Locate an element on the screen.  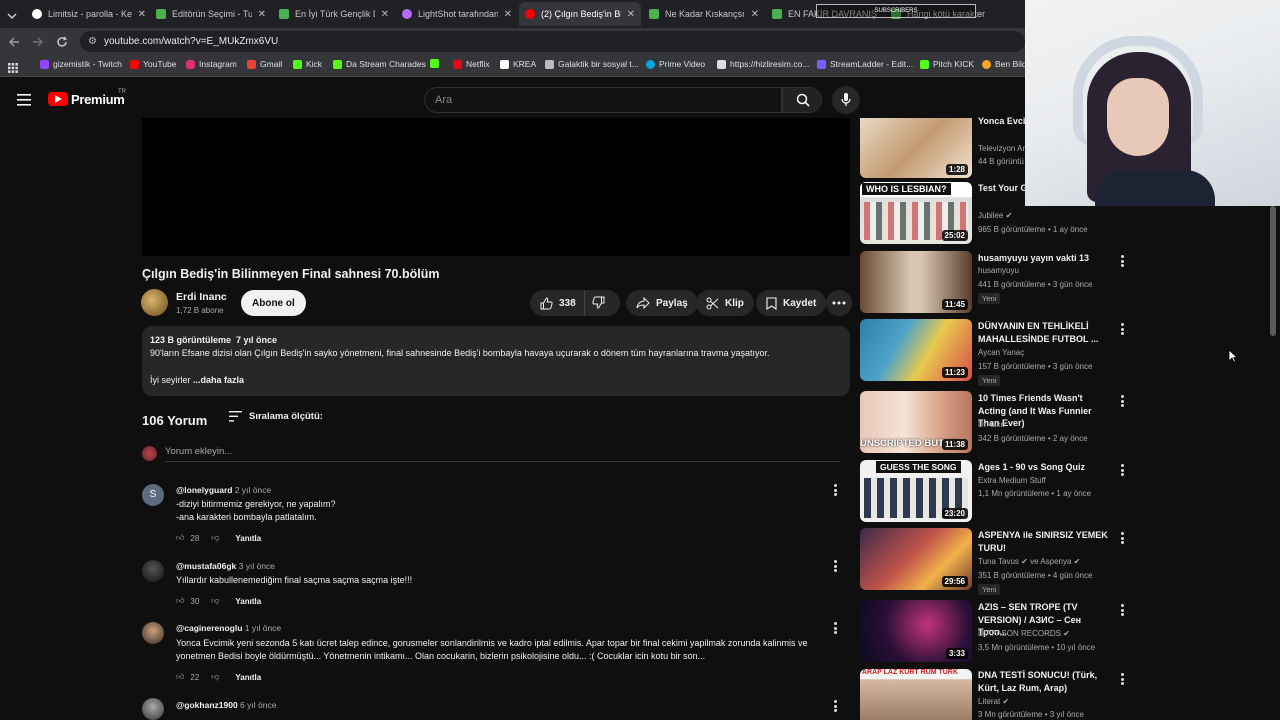
video-thumbnail: 29:56 is located at coordinates (916, 559).